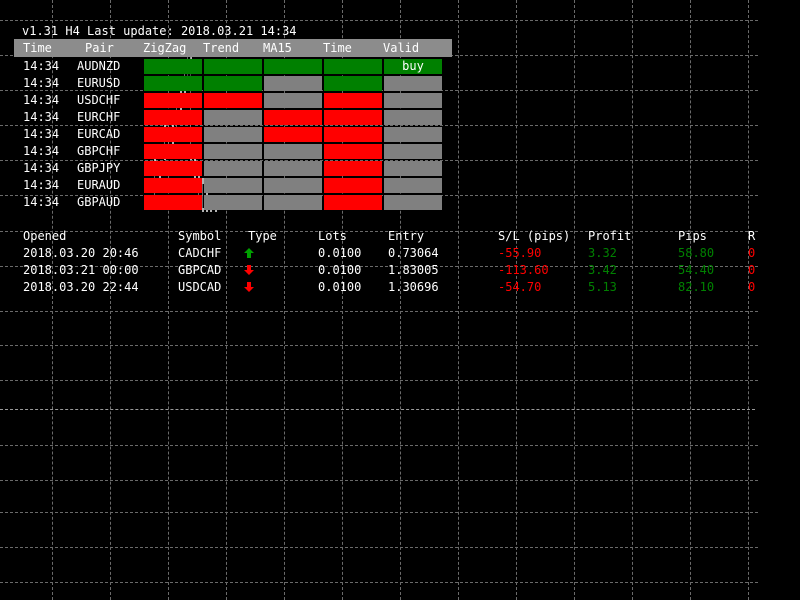 The image size is (800, 600). I want to click on trade-opened: 2018.03.20 22:44, so click(81, 287).